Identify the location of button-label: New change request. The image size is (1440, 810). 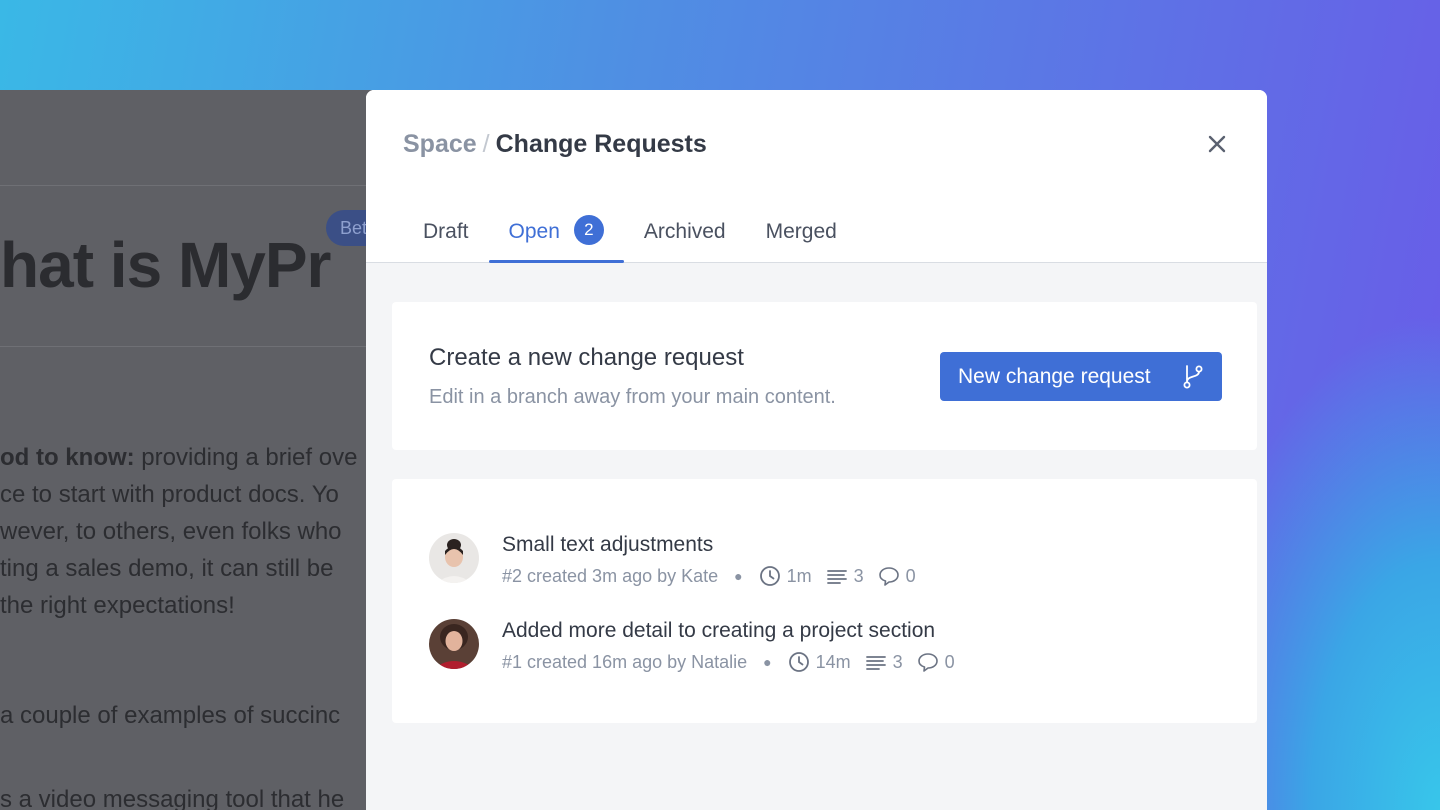
(1054, 376).